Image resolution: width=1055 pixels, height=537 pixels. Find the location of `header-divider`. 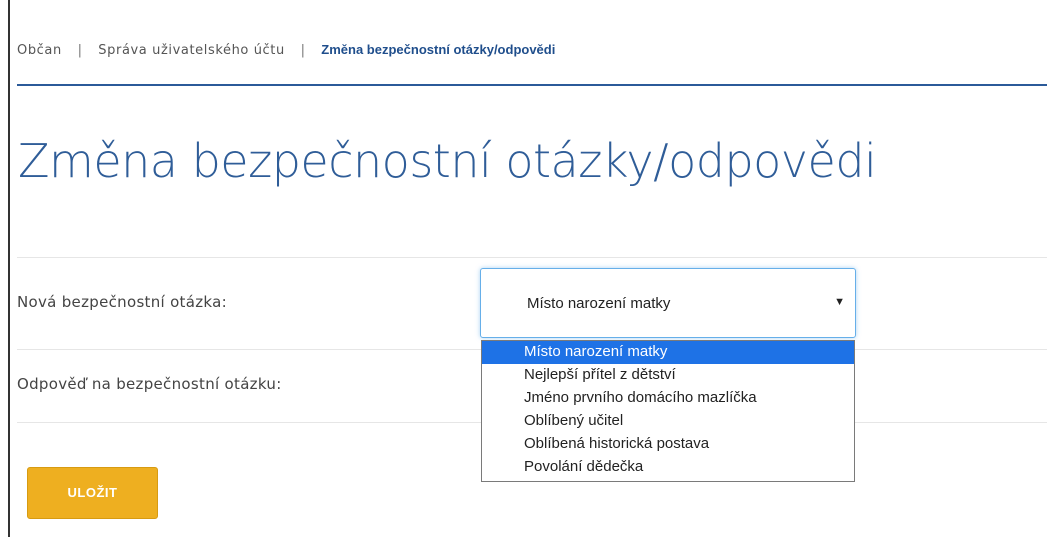

header-divider is located at coordinates (532, 85).